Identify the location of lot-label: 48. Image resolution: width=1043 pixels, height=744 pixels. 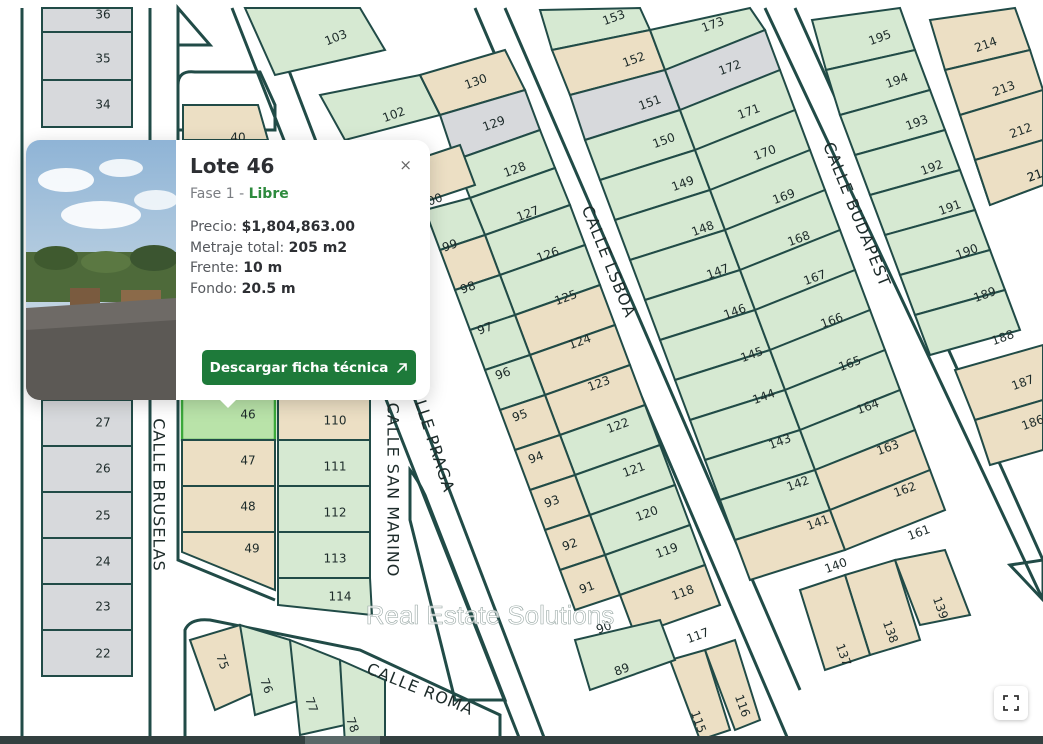
(247, 507).